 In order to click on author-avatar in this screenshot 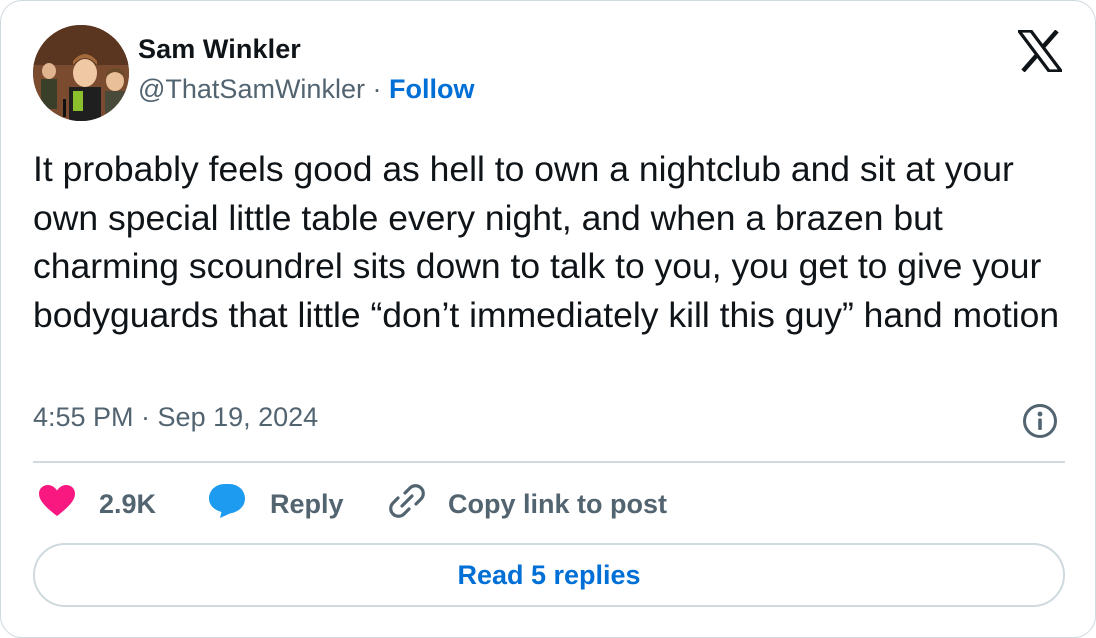, I will do `click(81, 73)`.